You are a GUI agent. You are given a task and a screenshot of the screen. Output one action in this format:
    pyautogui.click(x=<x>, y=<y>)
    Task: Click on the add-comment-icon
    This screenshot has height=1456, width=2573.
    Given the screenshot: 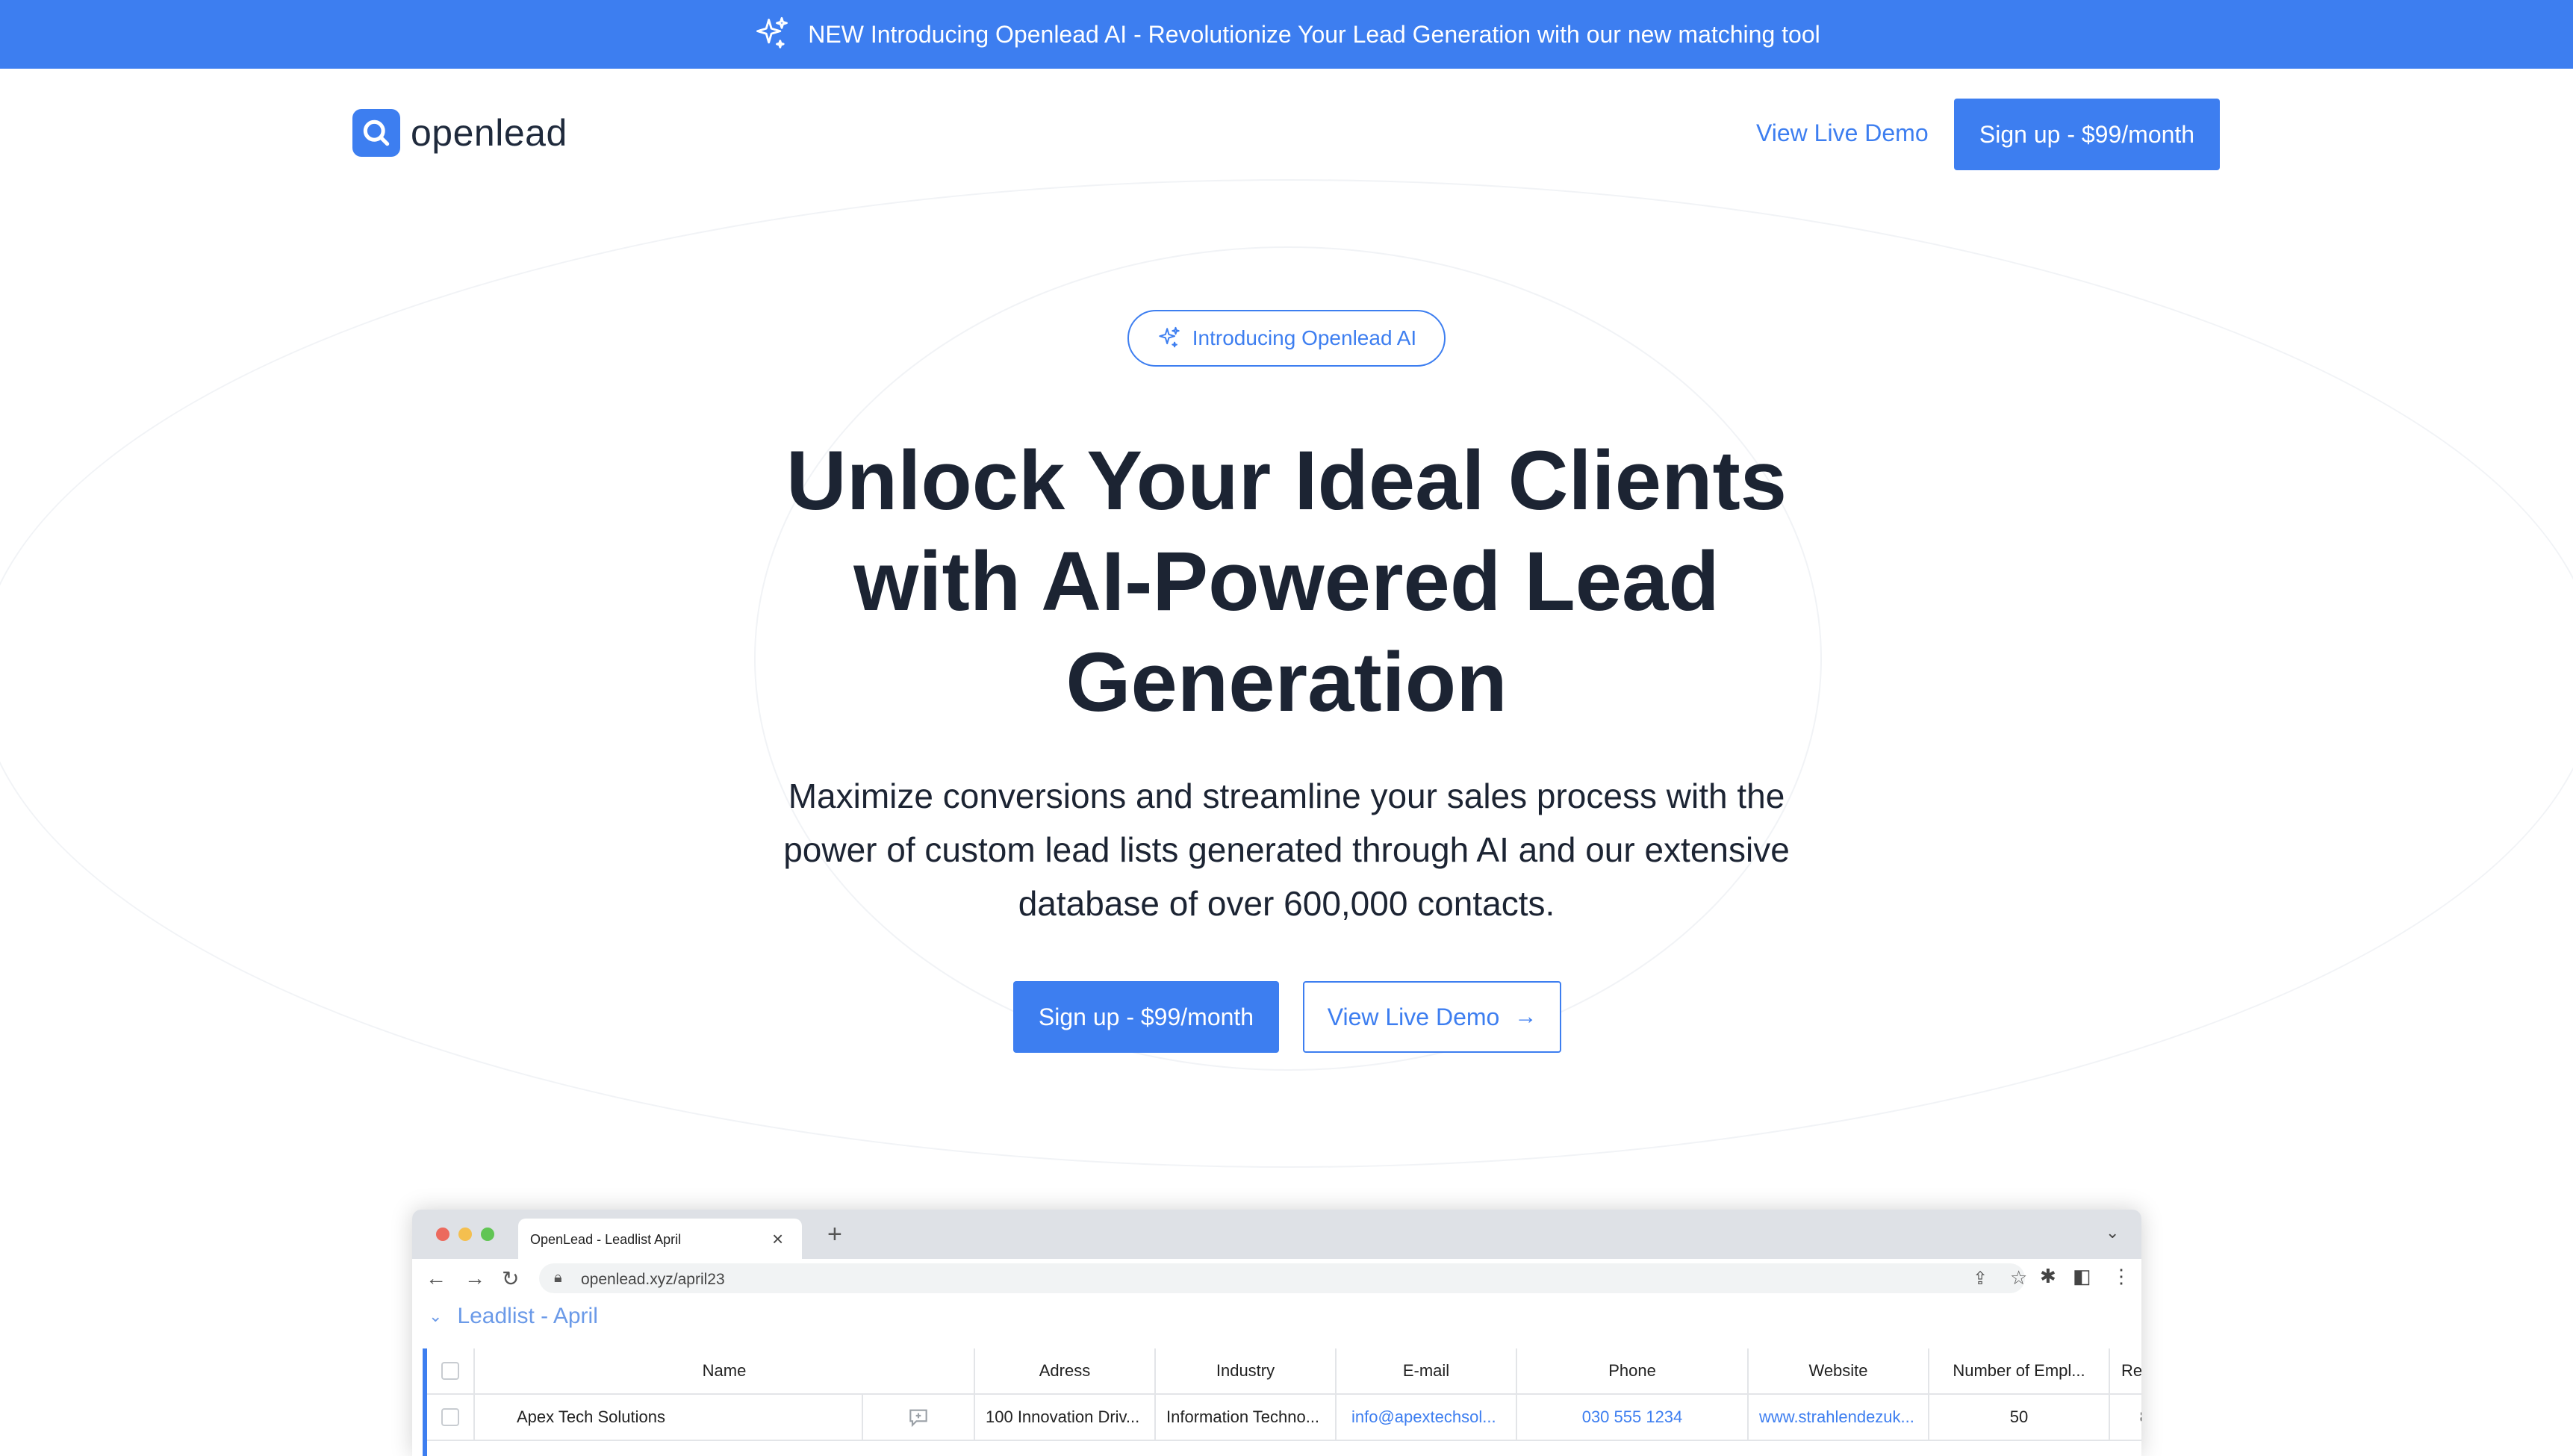 What is the action you would take?
    pyautogui.click(x=918, y=1417)
    